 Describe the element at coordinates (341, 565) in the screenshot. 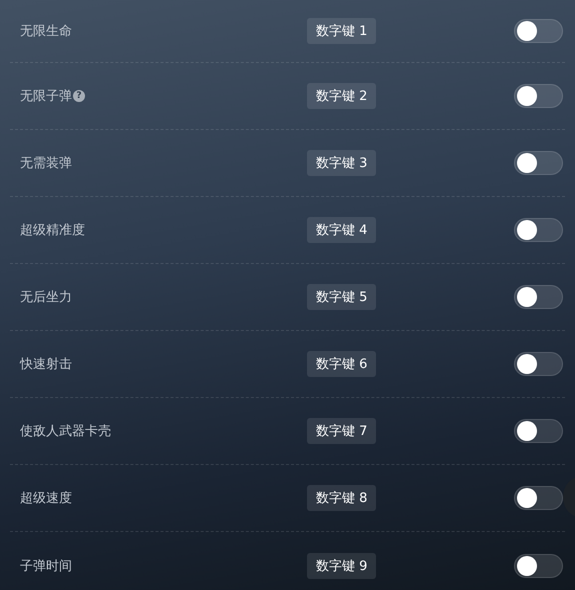

I see `hotkey-badge: 数字键 9` at that location.